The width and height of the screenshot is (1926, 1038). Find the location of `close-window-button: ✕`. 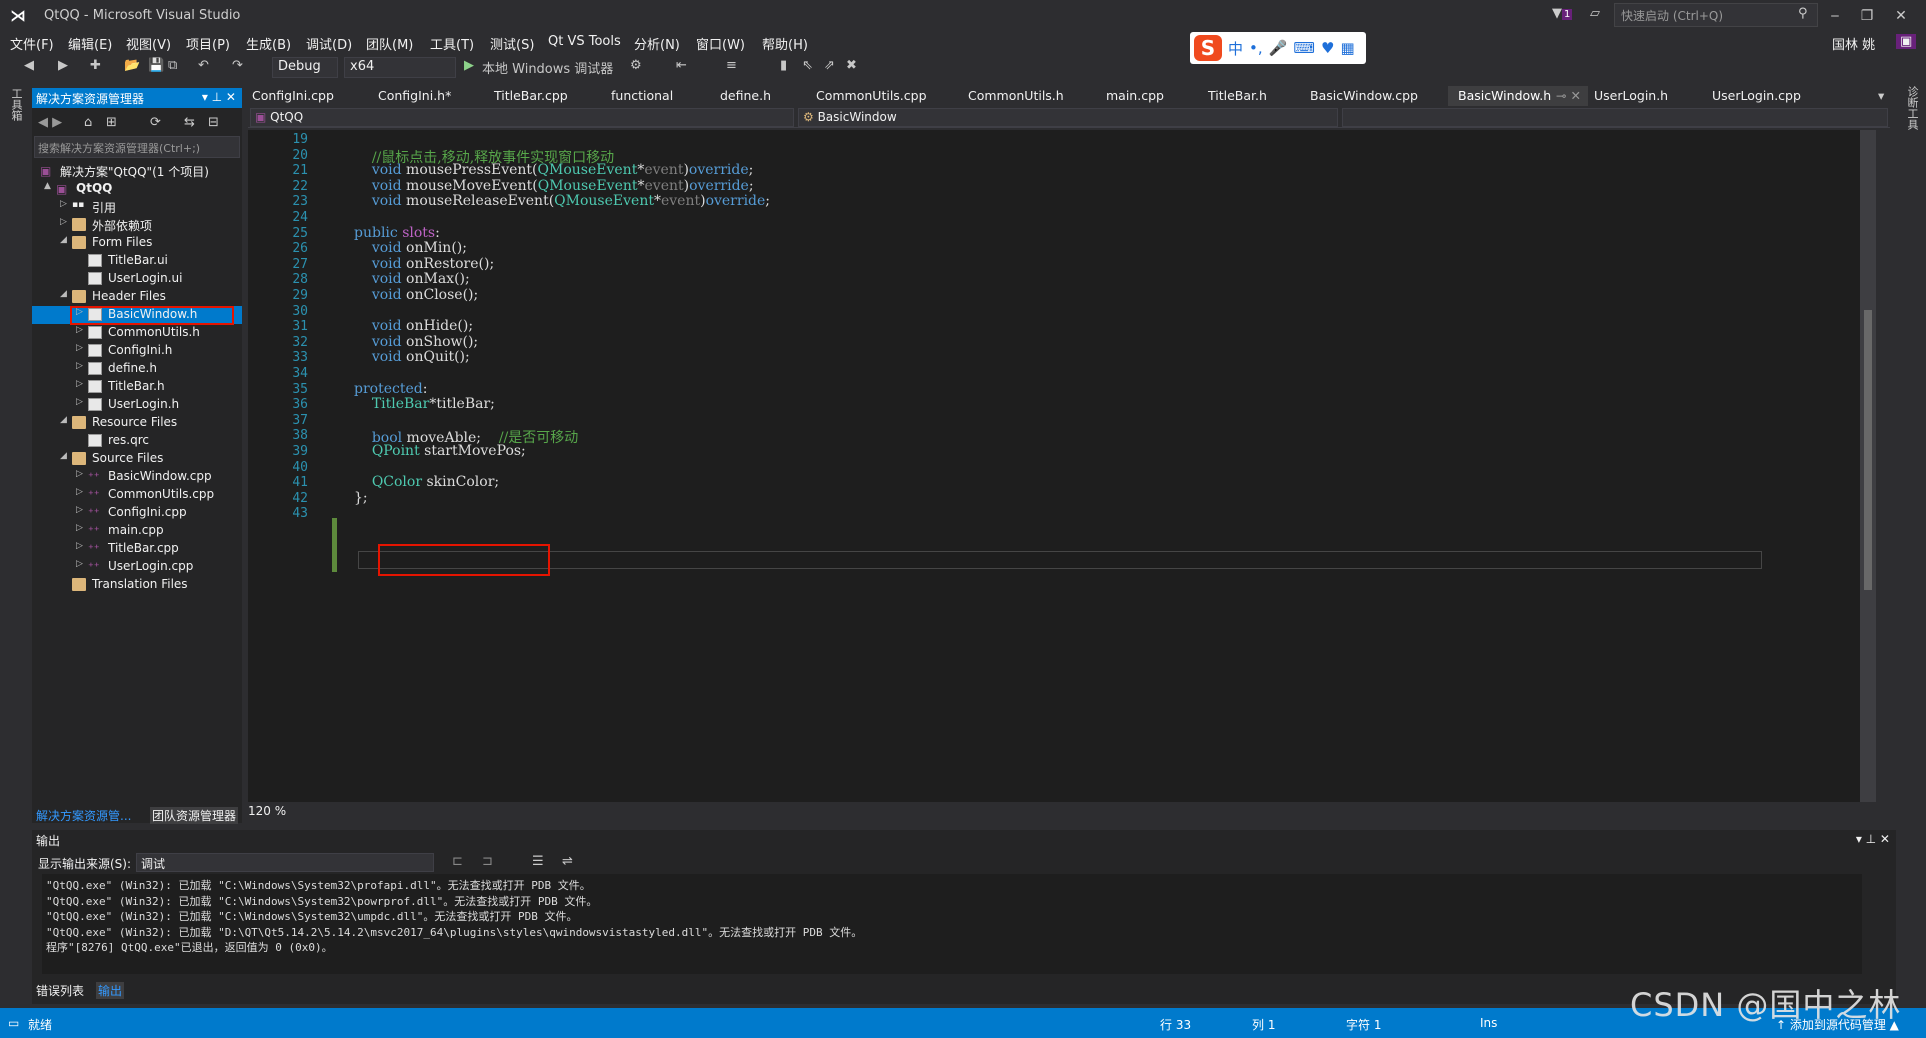

close-window-button: ✕ is located at coordinates (1901, 16).